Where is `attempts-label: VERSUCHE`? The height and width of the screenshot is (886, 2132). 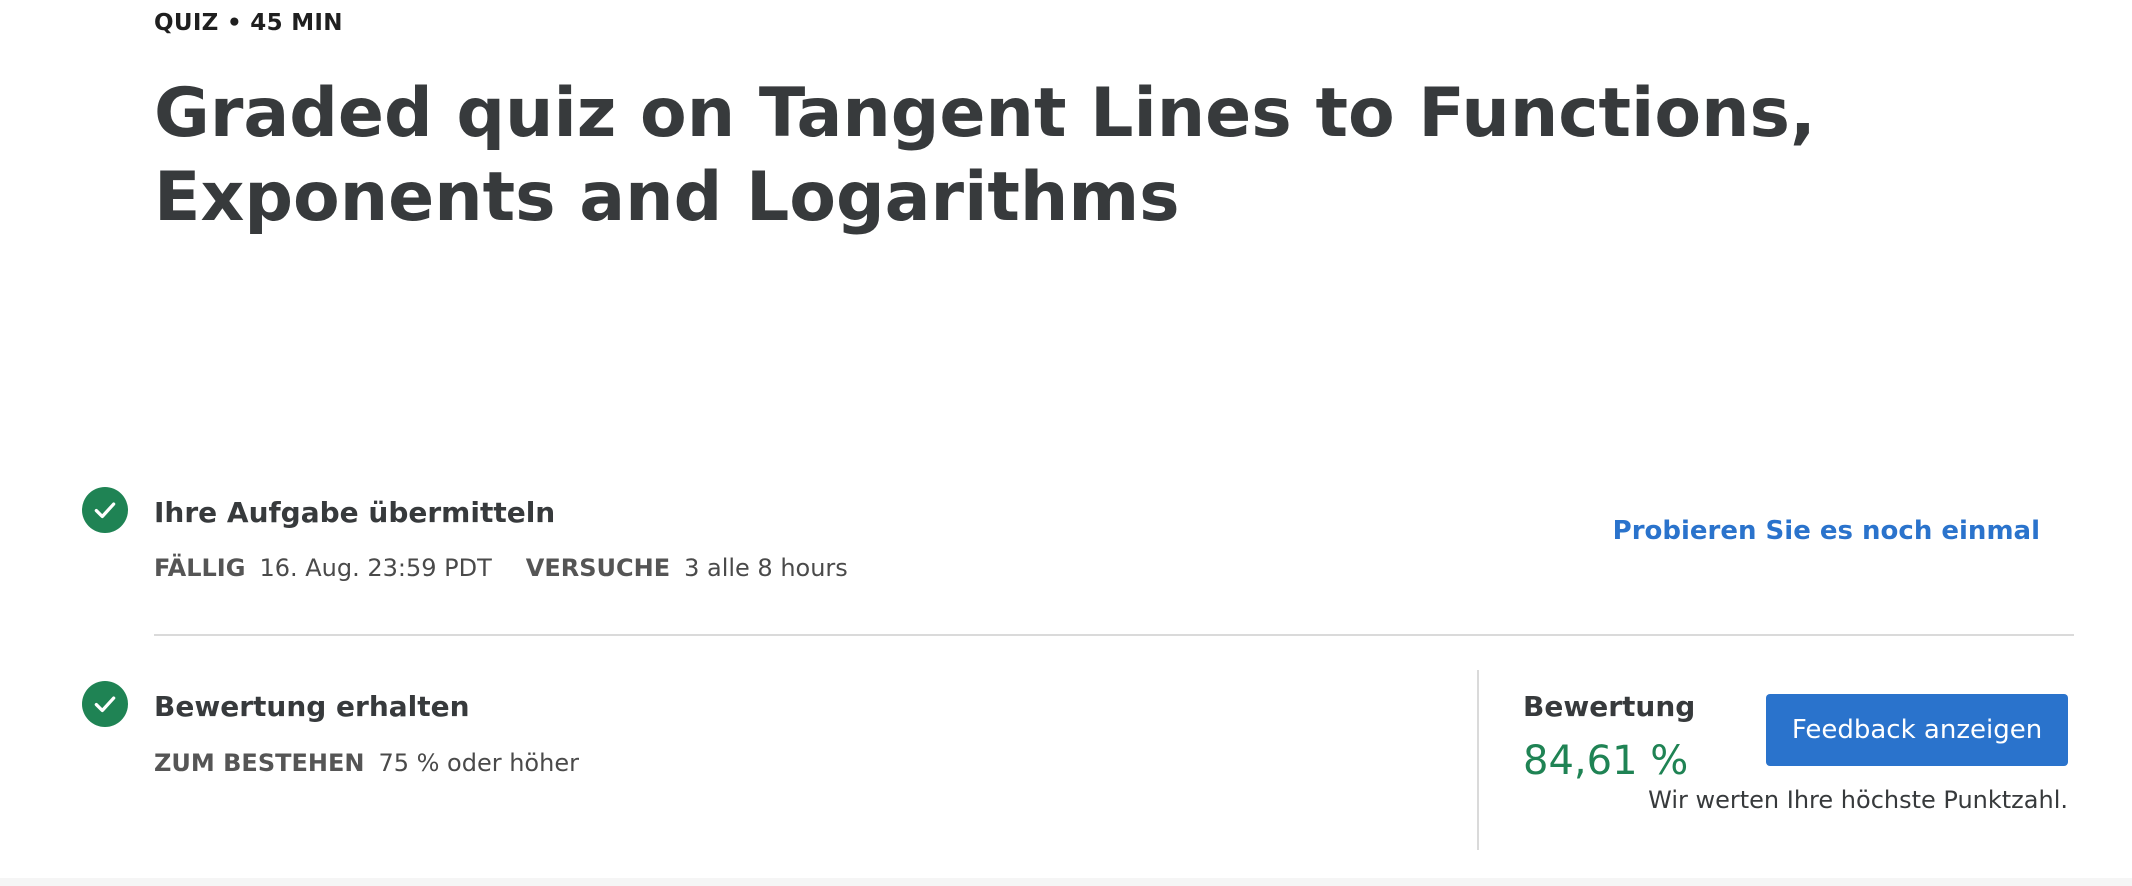 attempts-label: VERSUCHE is located at coordinates (598, 568).